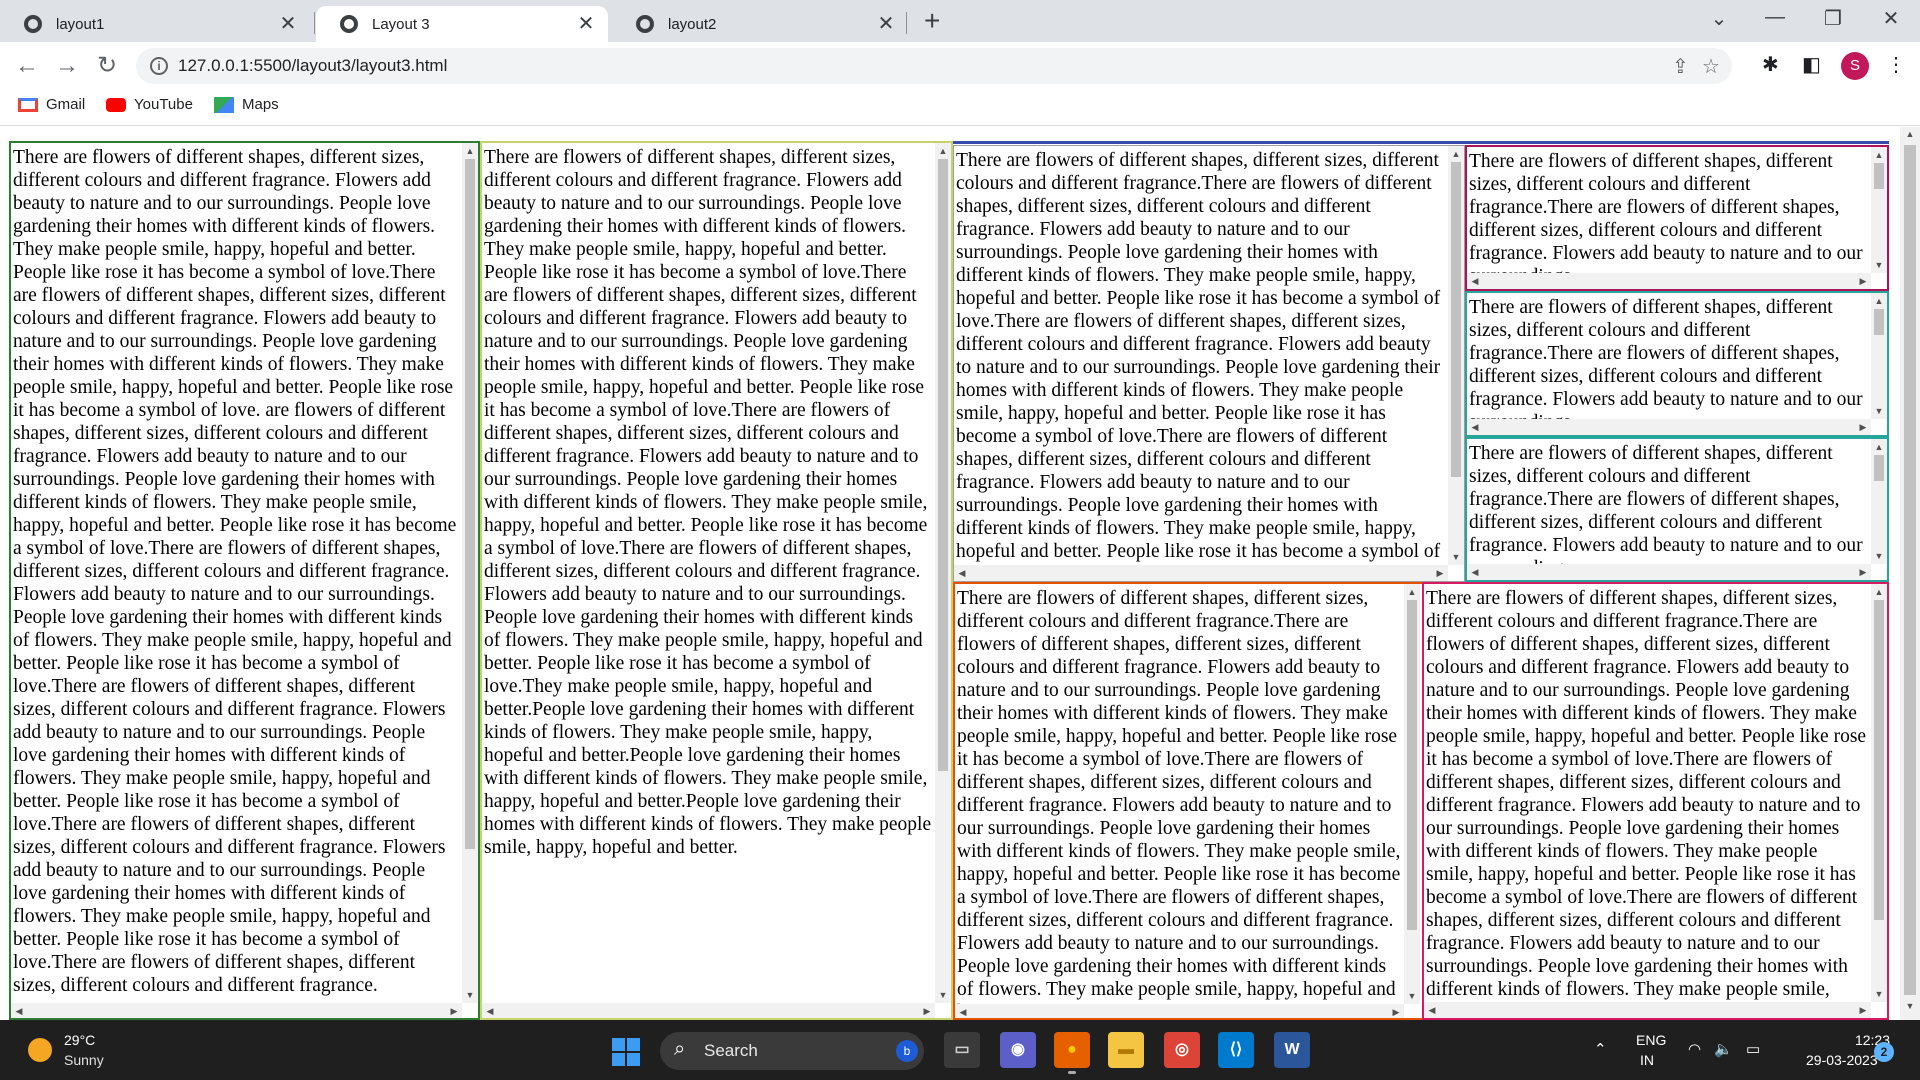  What do you see at coordinates (27, 66) in the screenshot?
I see `back-button: ←` at bounding box center [27, 66].